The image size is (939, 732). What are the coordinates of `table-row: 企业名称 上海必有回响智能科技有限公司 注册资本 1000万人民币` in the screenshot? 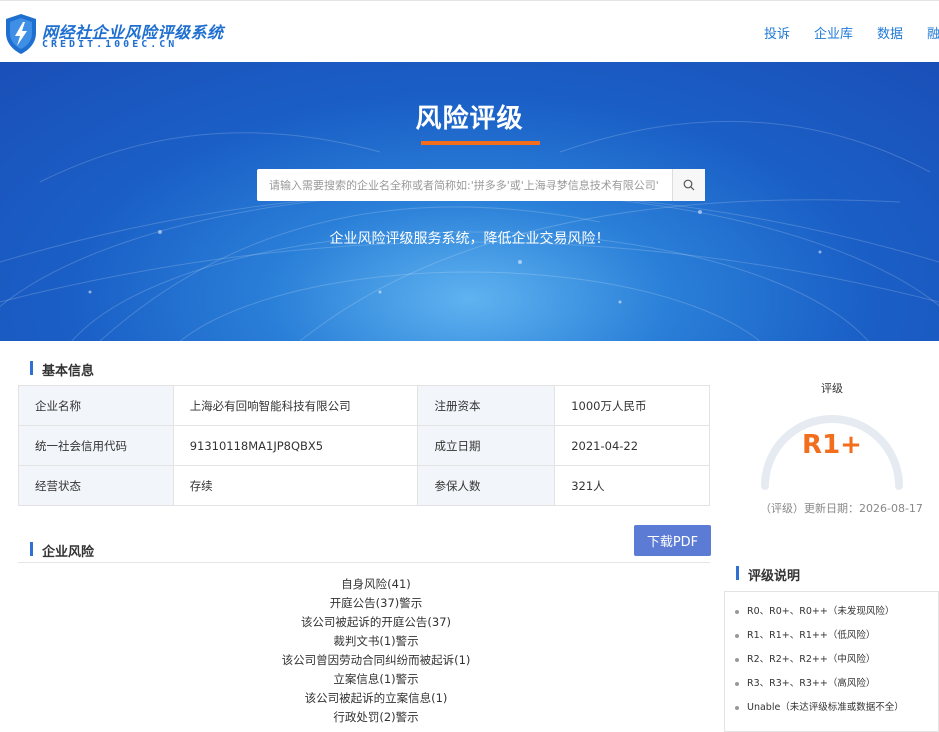 It's located at (364, 405).